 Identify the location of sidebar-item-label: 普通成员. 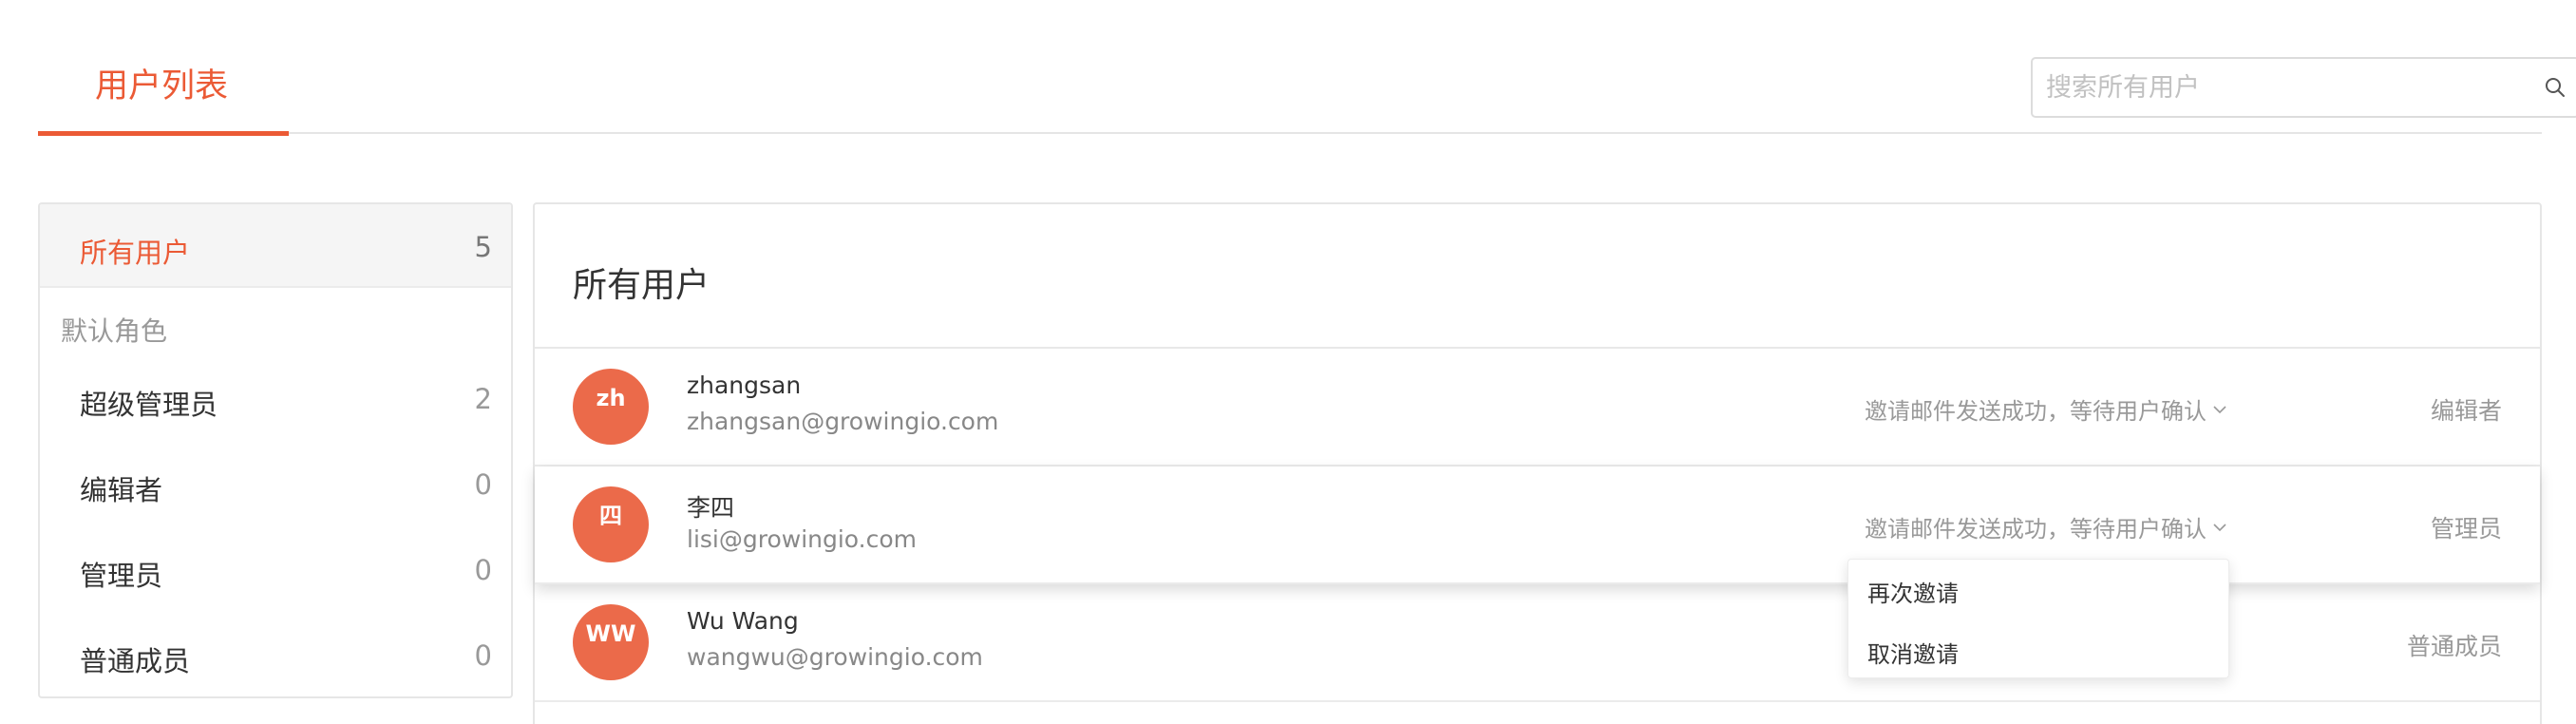
(135, 661).